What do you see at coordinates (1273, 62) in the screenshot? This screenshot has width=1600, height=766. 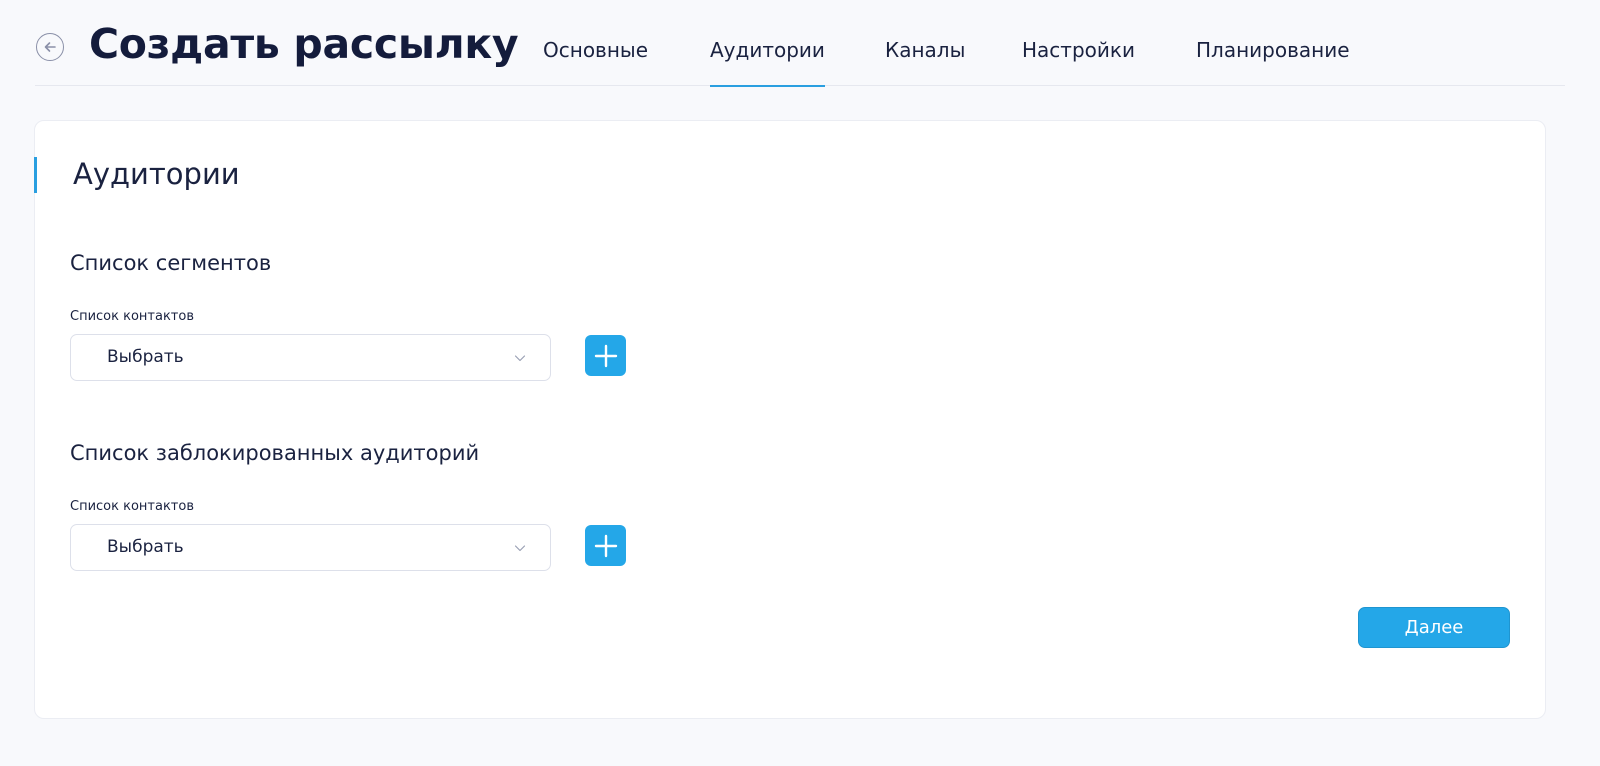 I see `tab-planning: Планирование` at bounding box center [1273, 62].